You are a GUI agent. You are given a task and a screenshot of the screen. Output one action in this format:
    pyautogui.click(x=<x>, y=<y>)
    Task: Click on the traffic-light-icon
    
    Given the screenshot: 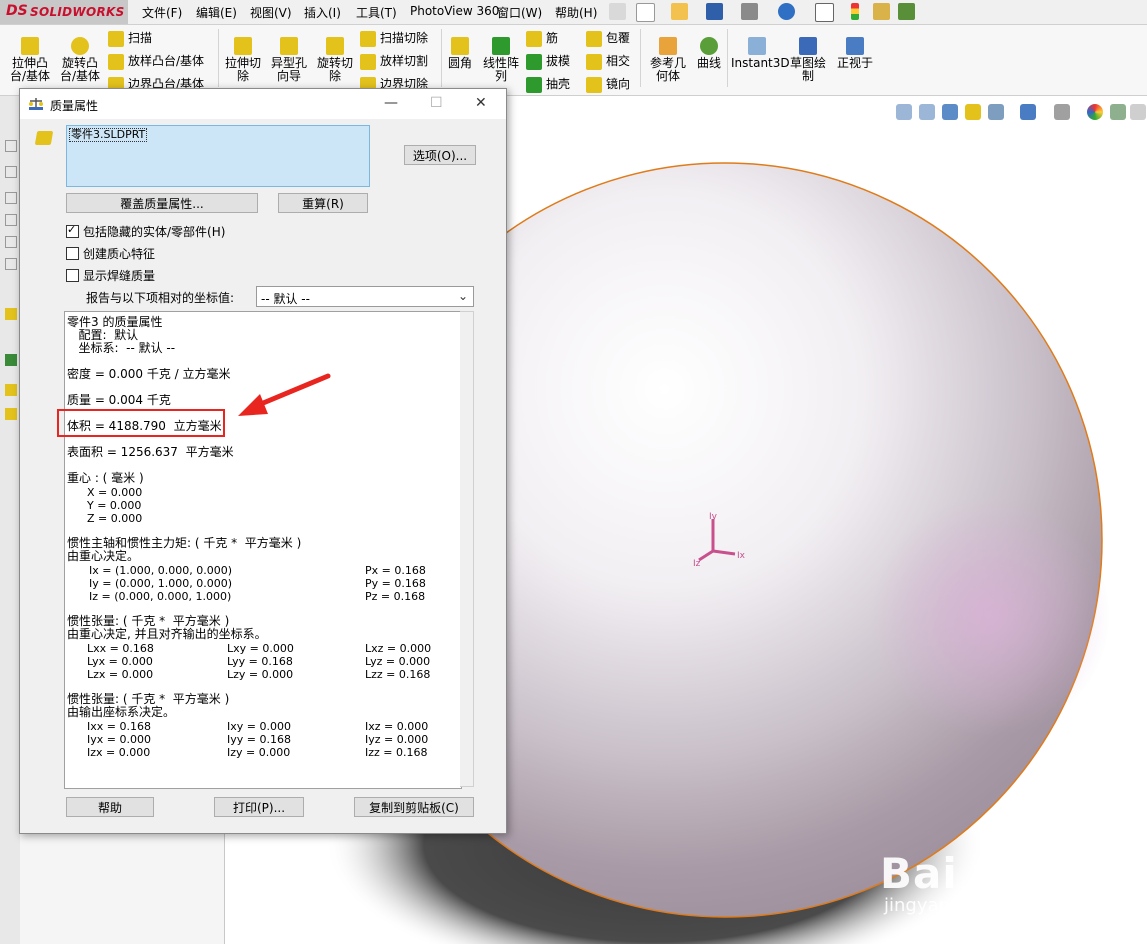 What is the action you would take?
    pyautogui.click(x=855, y=11)
    